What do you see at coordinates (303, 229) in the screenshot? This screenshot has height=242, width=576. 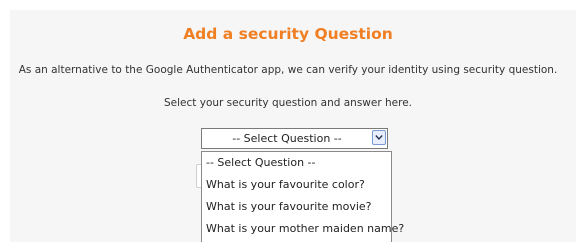 I see `question-option: What is your mother maiden name?` at bounding box center [303, 229].